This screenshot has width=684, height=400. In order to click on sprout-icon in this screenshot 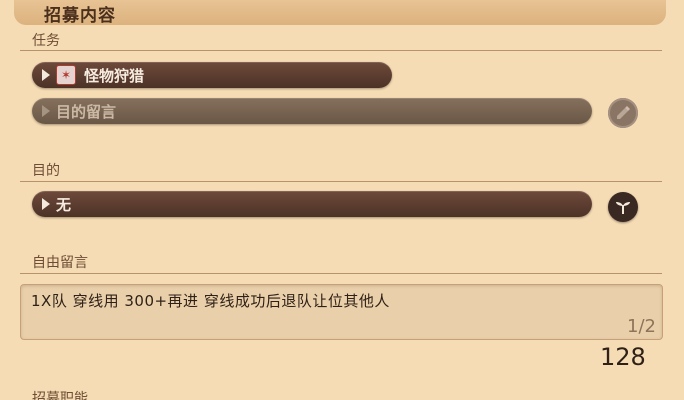, I will do `click(623, 208)`.